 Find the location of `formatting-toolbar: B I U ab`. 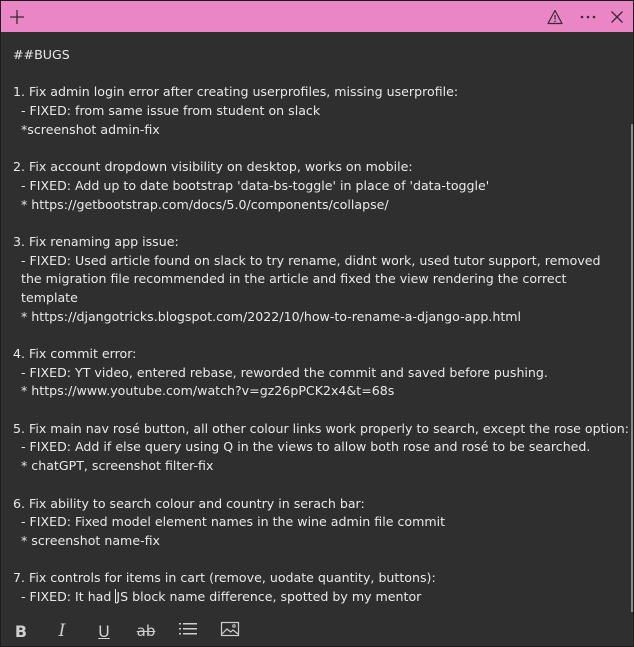

formatting-toolbar: B I U ab is located at coordinates (317, 629).